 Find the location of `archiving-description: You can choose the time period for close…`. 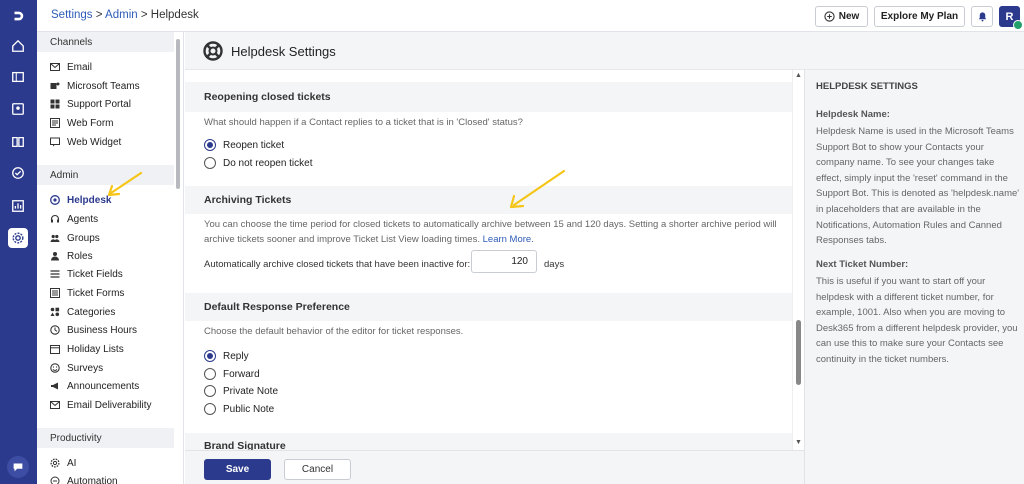

archiving-description: You can choose the time period for close… is located at coordinates (490, 232).